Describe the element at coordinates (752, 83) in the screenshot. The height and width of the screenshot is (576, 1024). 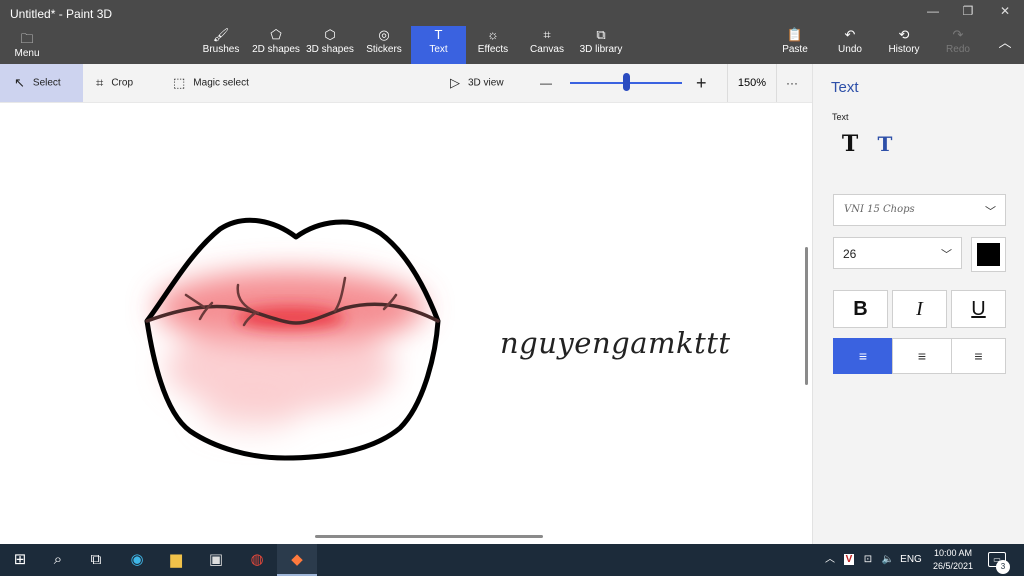
I see `zoom-level: 150%` at that location.